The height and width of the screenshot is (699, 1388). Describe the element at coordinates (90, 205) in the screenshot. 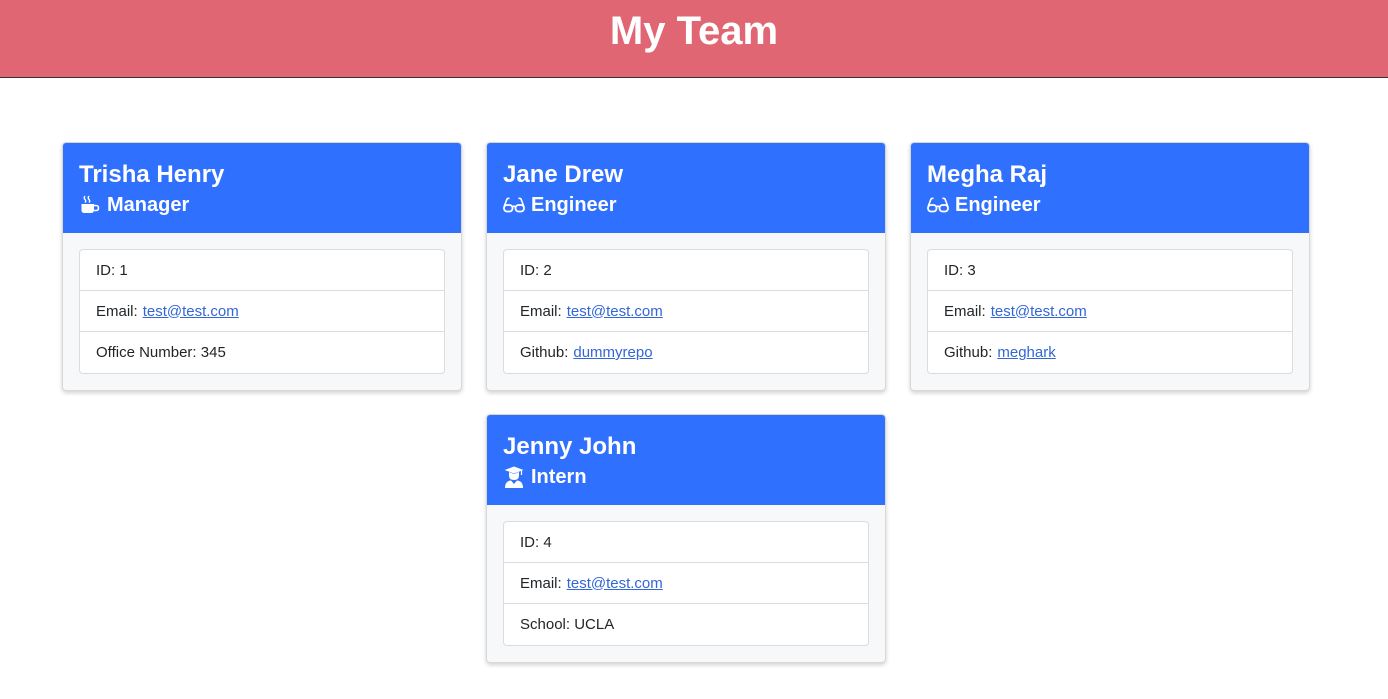

I see `coffee-mug-icon` at that location.